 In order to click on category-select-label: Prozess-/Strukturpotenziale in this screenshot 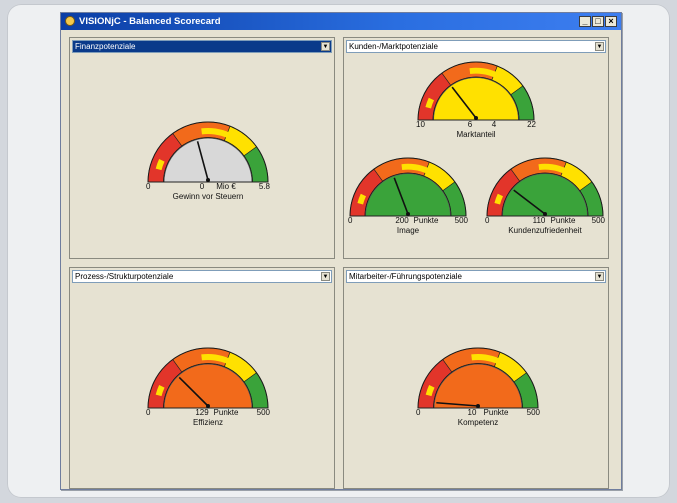, I will do `click(124, 276)`.